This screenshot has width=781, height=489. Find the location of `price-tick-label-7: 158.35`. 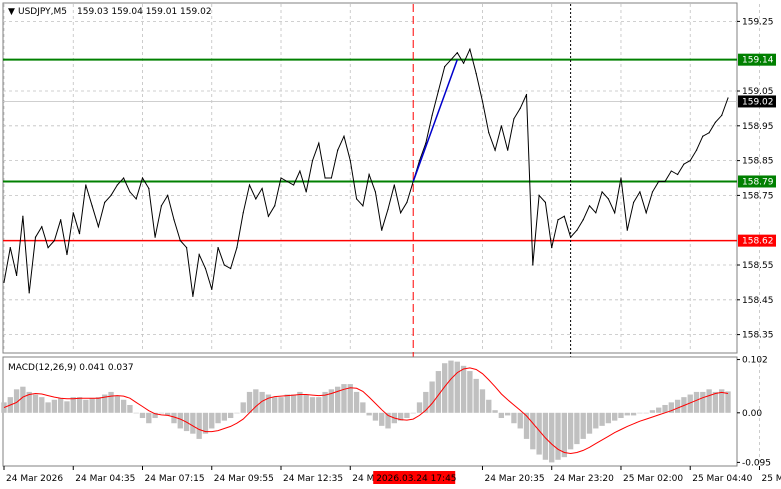

price-tick-label-7: 158.35 is located at coordinates (758, 336).